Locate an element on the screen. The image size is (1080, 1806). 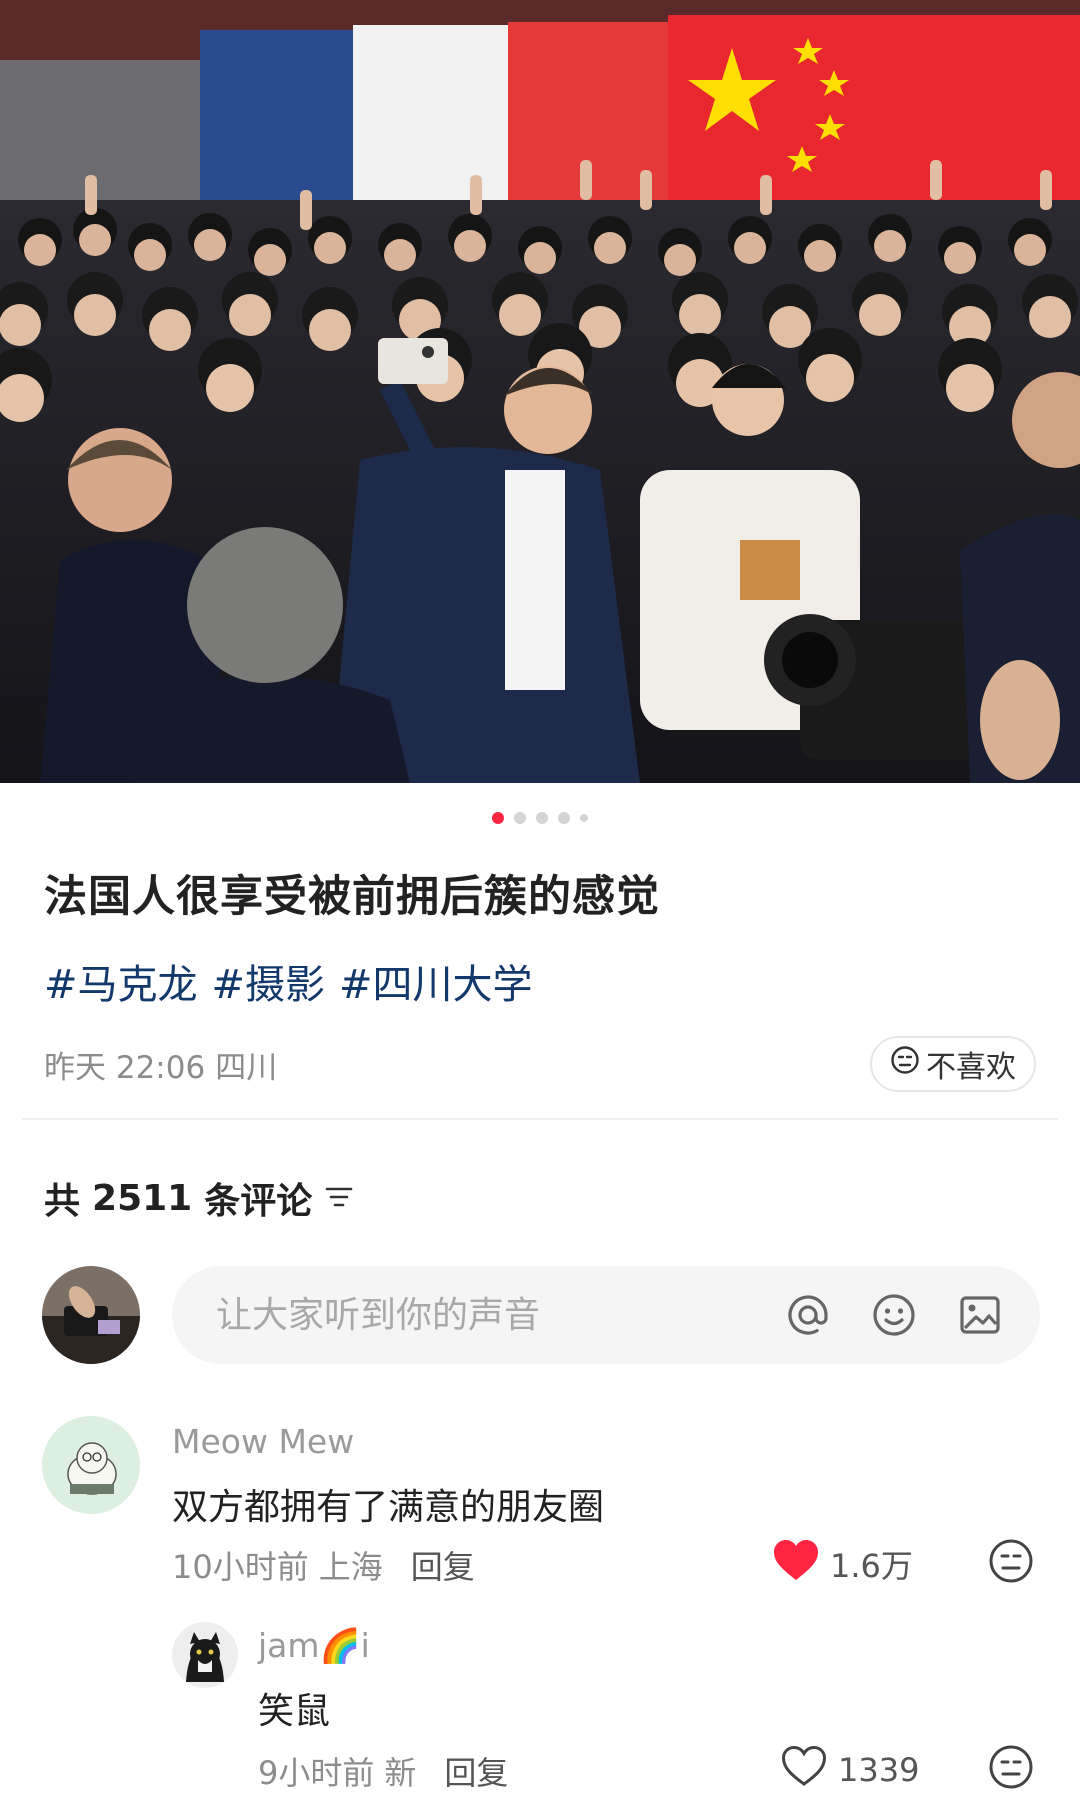
comment-username: Meow Mew is located at coordinates (263, 1441).